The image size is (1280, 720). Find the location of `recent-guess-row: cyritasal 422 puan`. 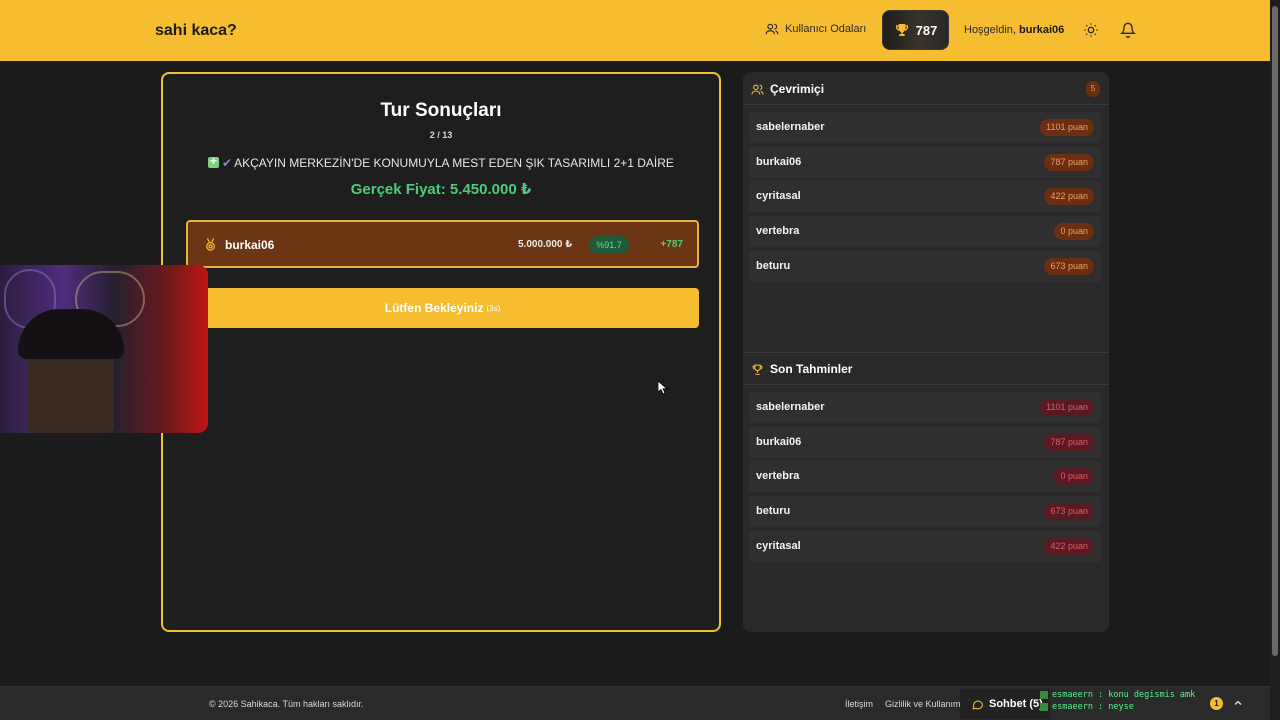

recent-guess-row: cyritasal 422 puan is located at coordinates (925, 546).